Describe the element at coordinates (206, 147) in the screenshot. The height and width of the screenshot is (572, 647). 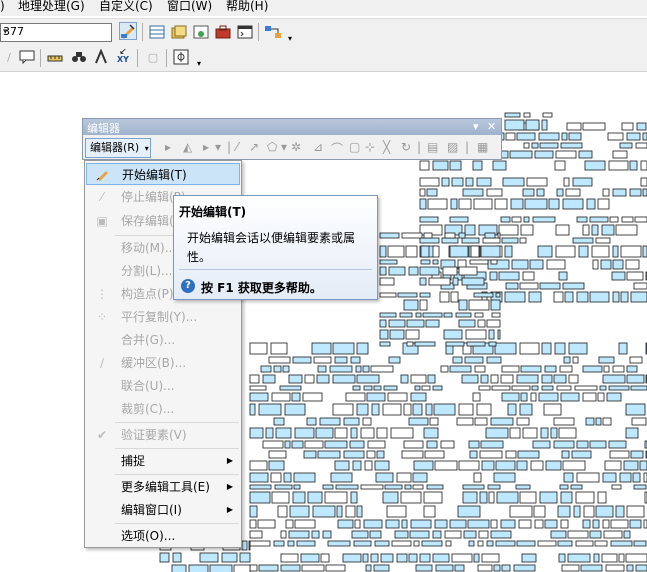
I see `straight-segment-icon: ▸` at that location.